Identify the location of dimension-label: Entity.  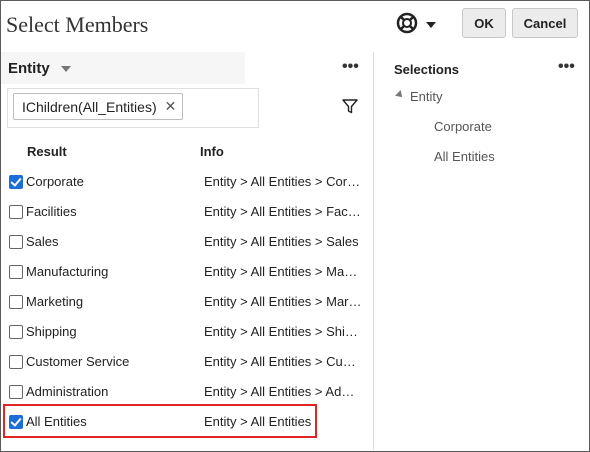
(29, 68).